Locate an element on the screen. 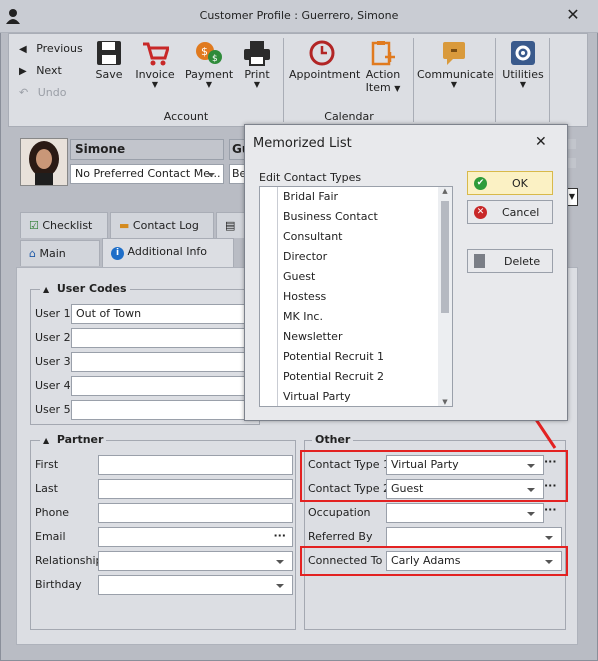  delete-button: Delete is located at coordinates (510, 261).